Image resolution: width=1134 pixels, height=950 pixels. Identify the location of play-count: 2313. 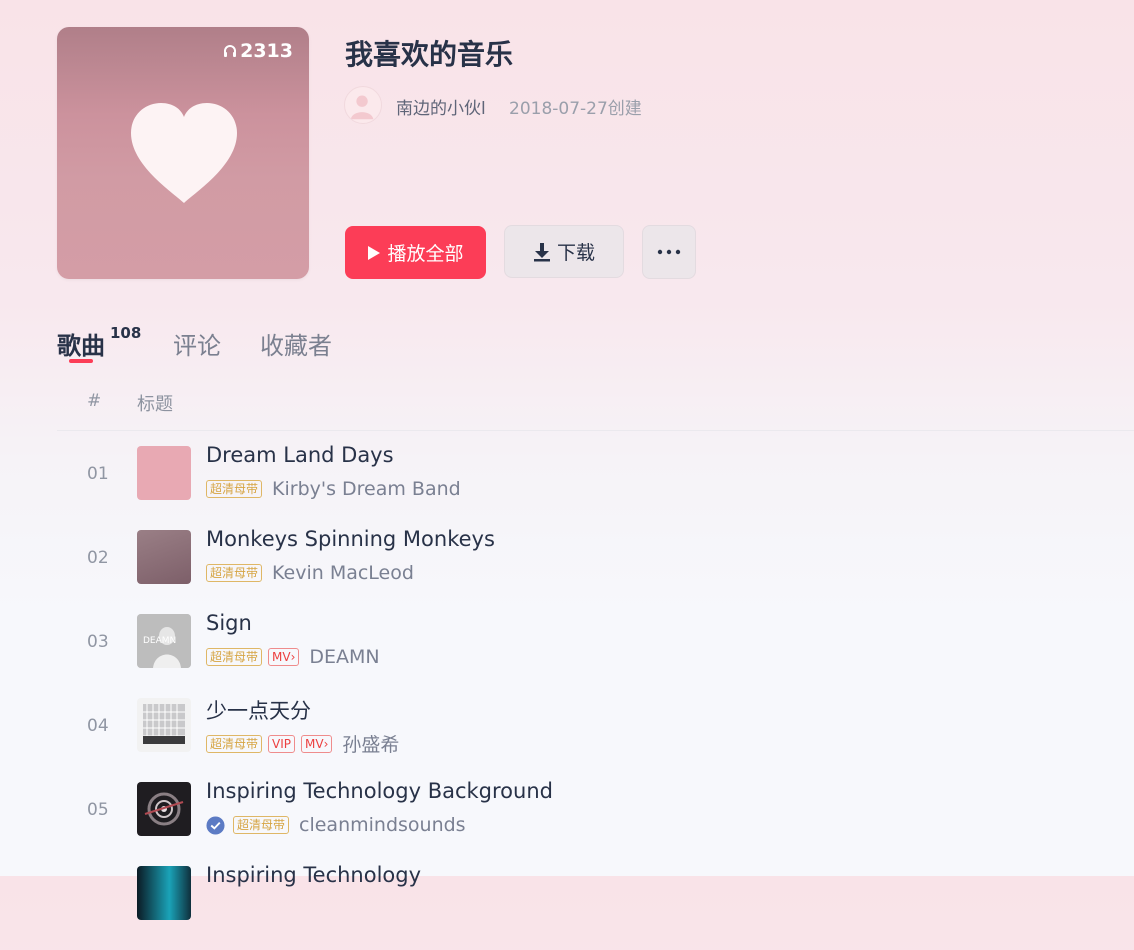
(257, 51).